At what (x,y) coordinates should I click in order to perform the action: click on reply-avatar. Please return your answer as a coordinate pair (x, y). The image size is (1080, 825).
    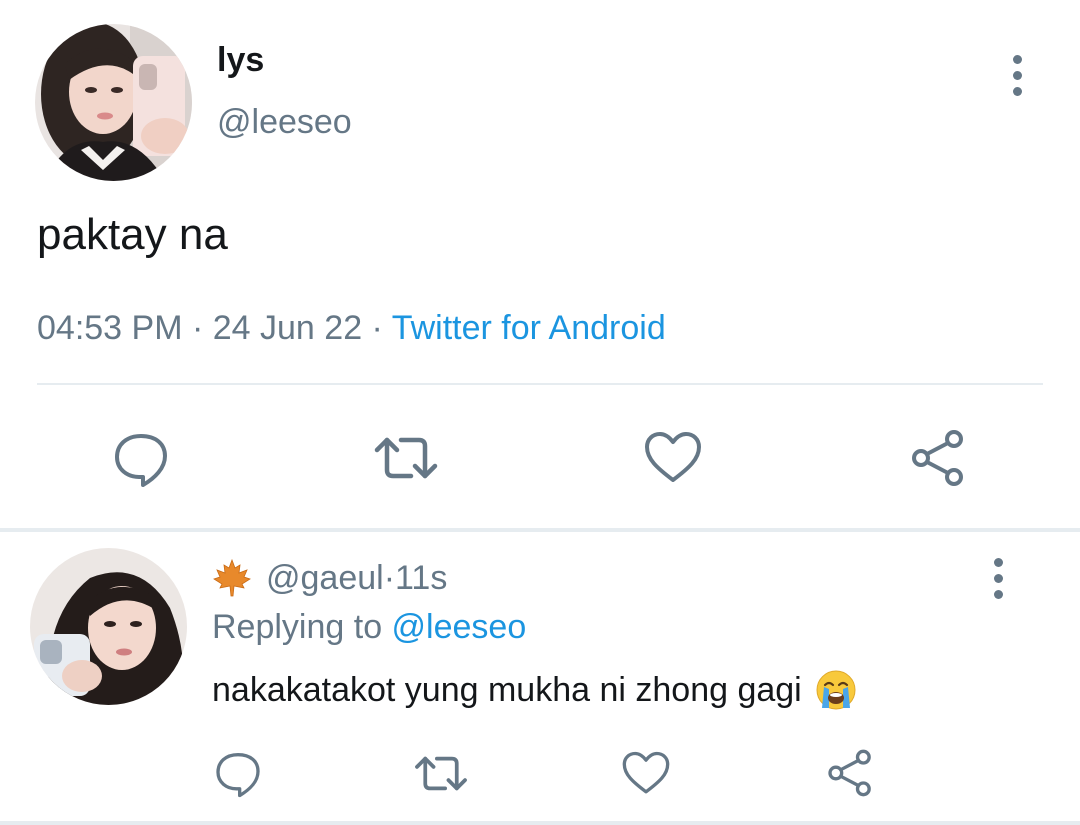
    Looking at the image, I should click on (108, 626).